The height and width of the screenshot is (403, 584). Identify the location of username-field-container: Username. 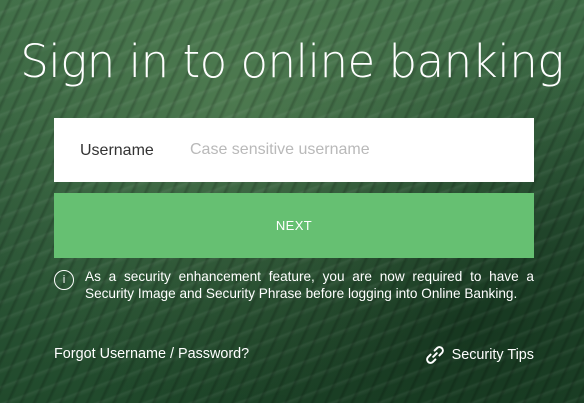
(294, 150).